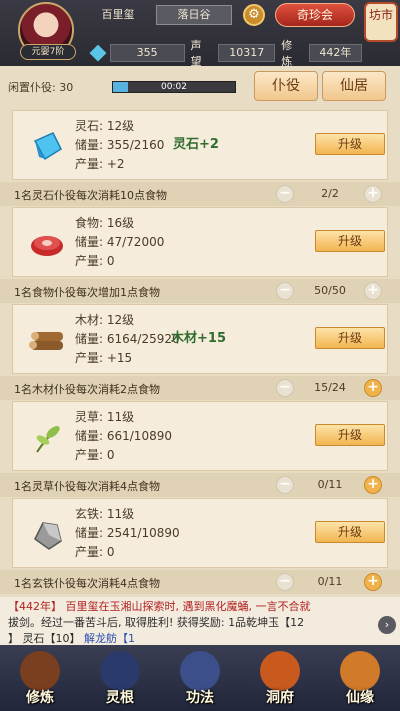 This screenshot has width=400, height=711. I want to click on iron-icon, so click(47, 535).